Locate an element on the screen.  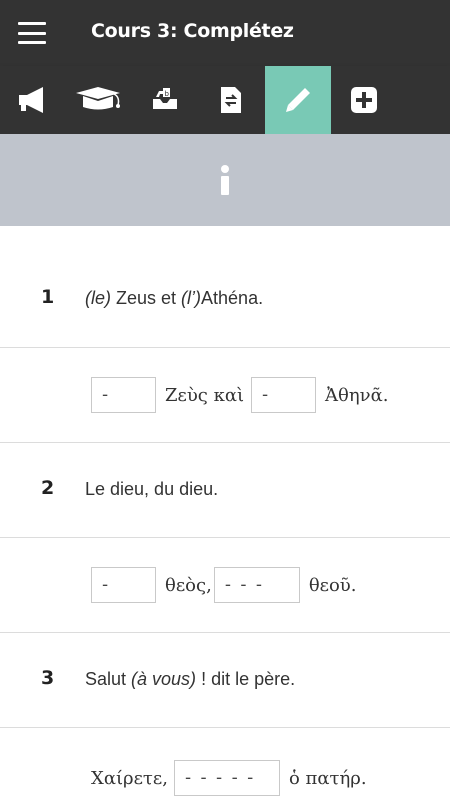
greek-text: θεοῦ. is located at coordinates (332, 585).